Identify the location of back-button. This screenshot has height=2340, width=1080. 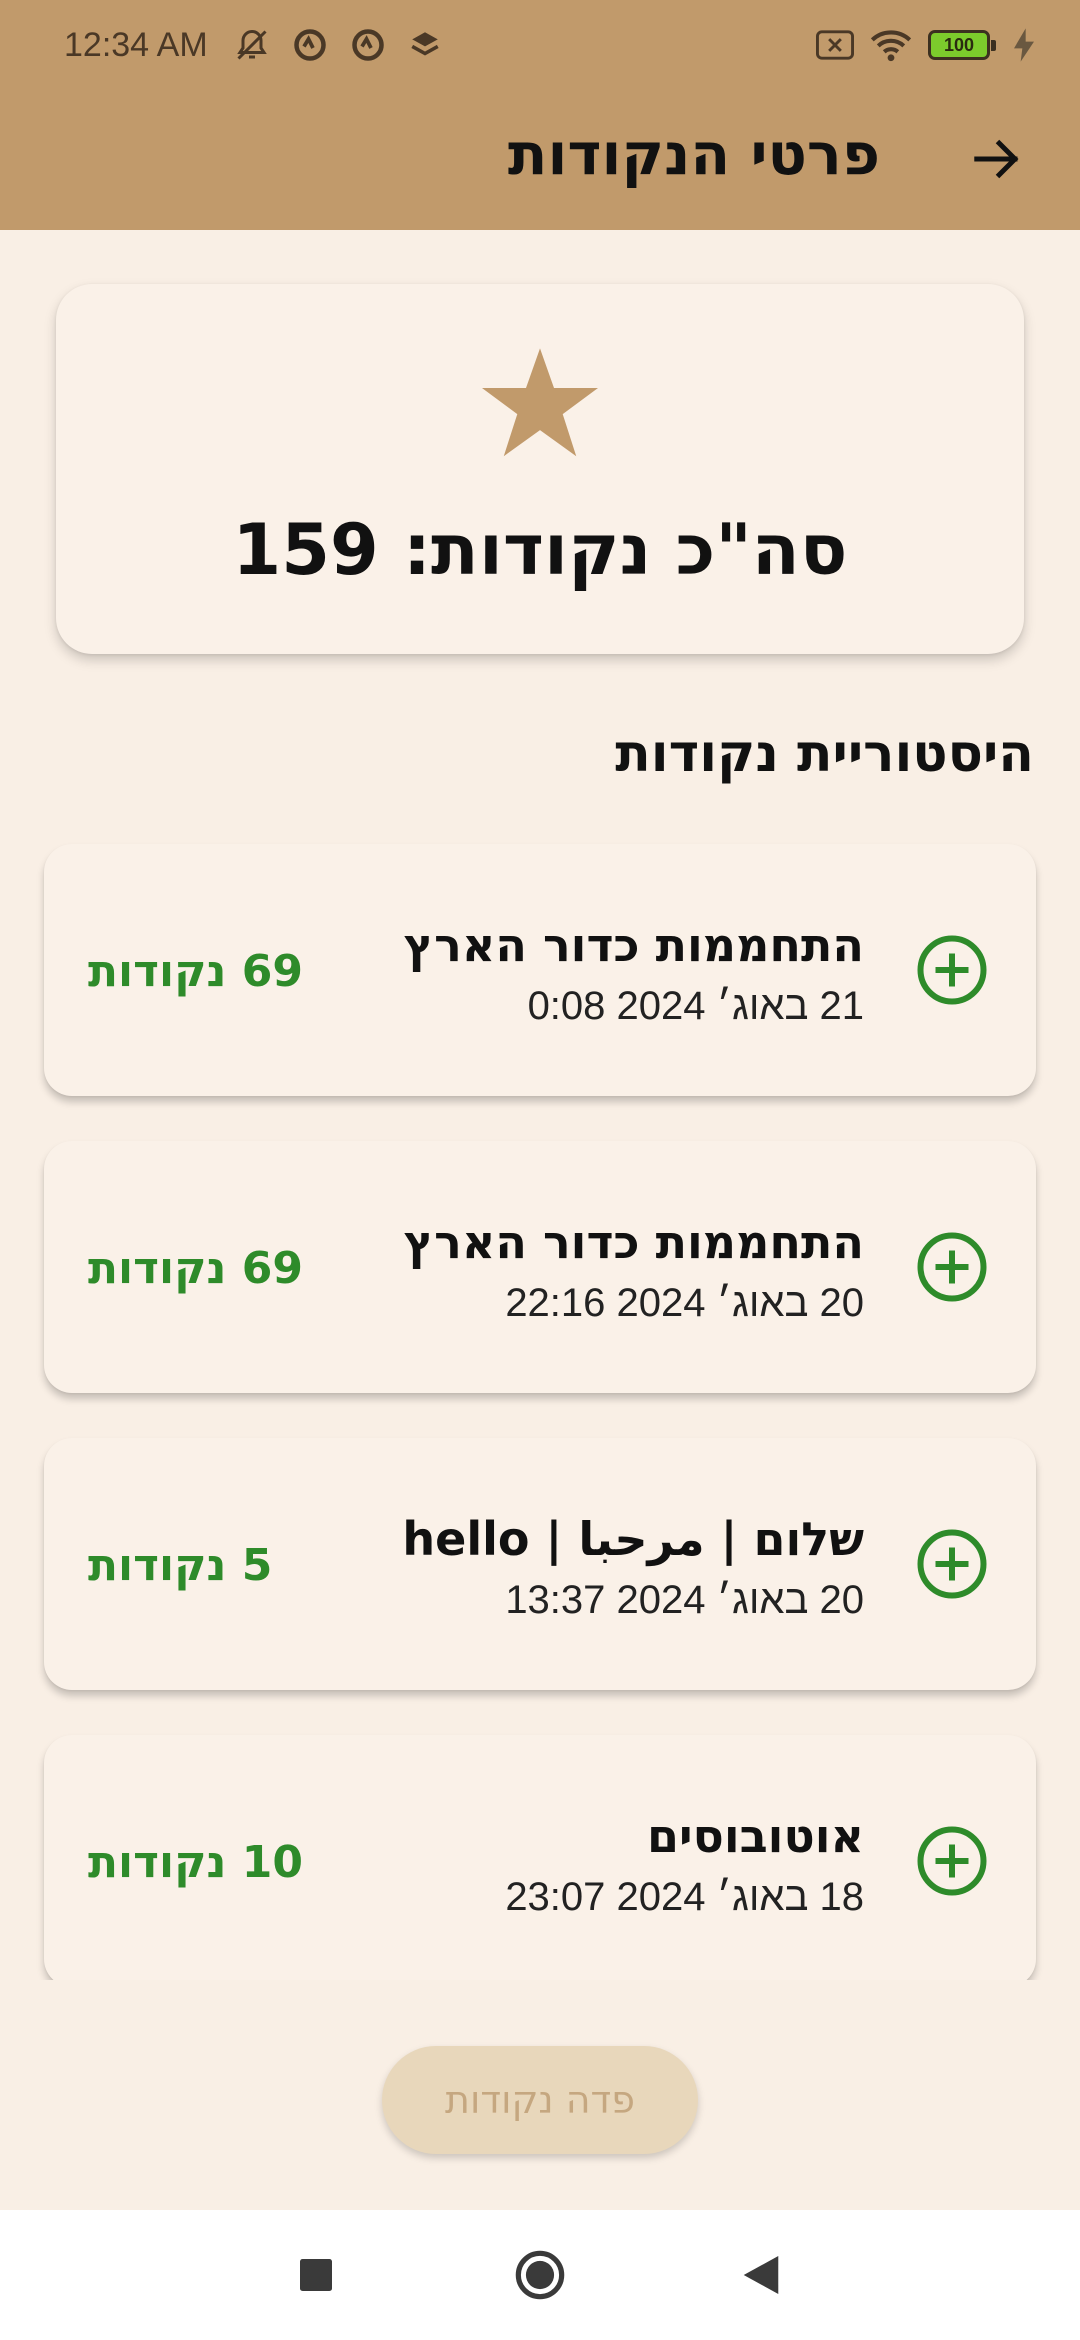
(997, 159).